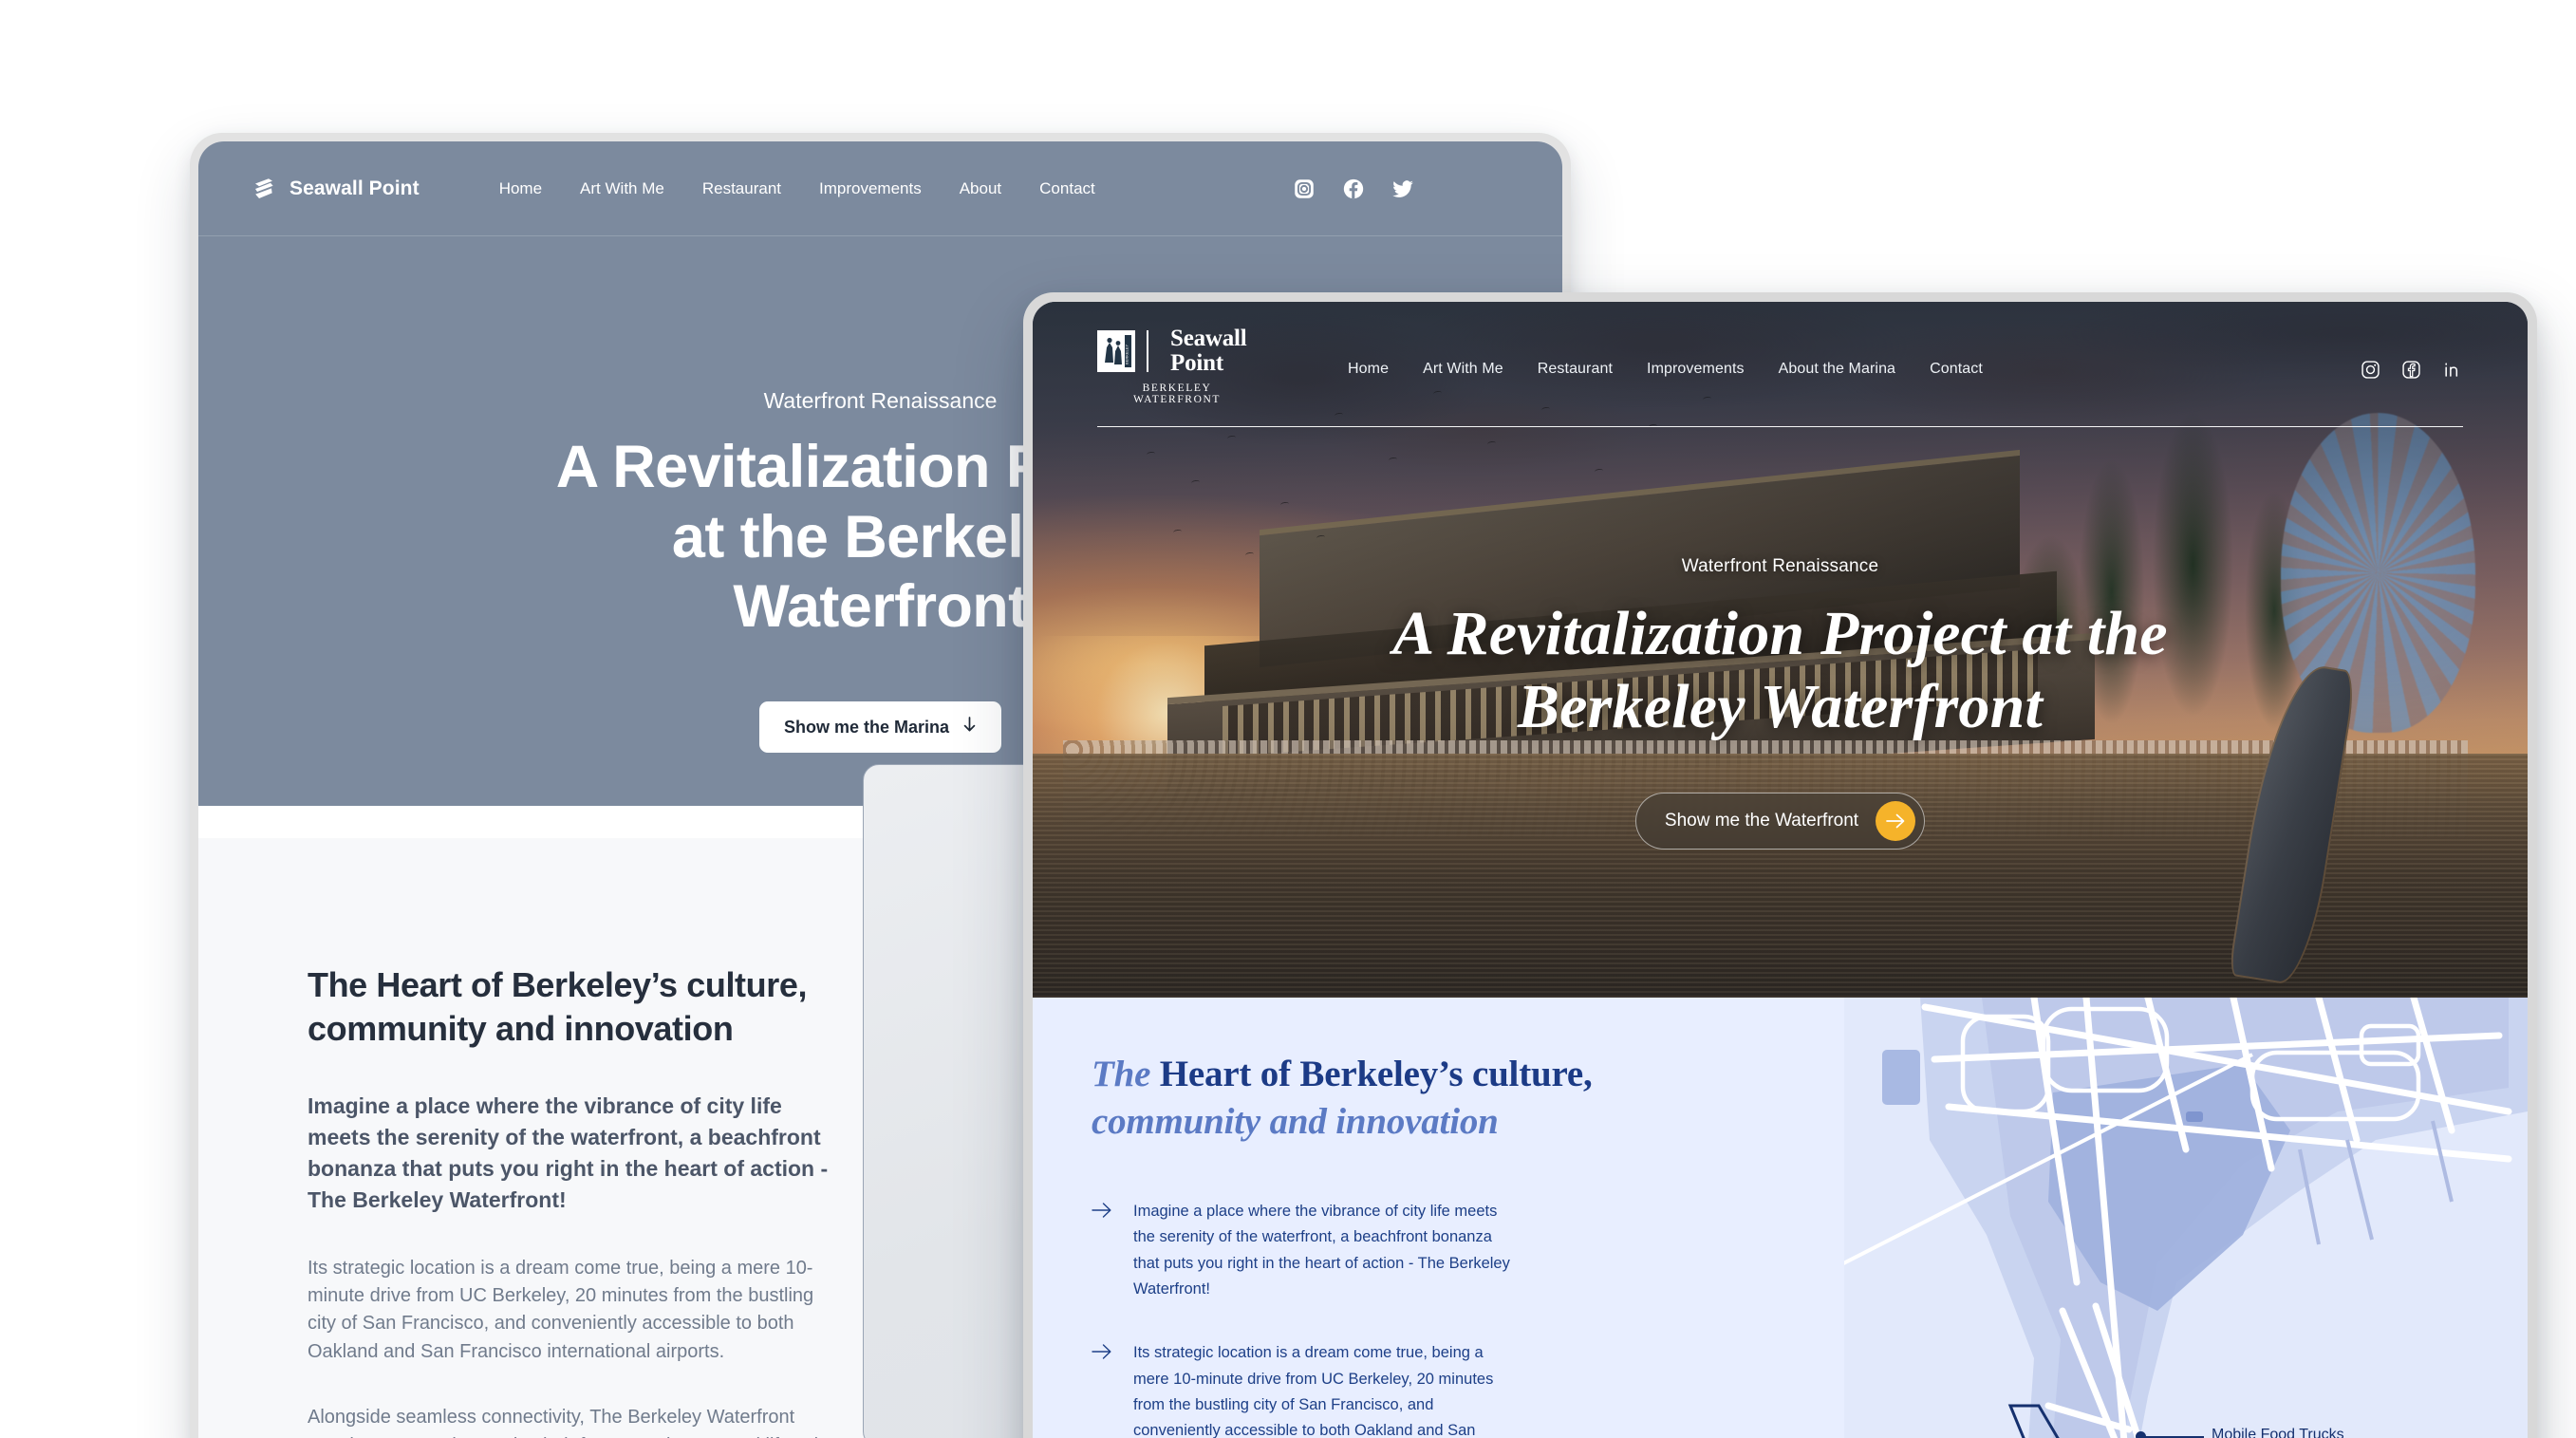 This screenshot has width=2576, height=1438. What do you see at coordinates (1762, 821) in the screenshot?
I see `front-cta-label: Show me the Waterfront` at bounding box center [1762, 821].